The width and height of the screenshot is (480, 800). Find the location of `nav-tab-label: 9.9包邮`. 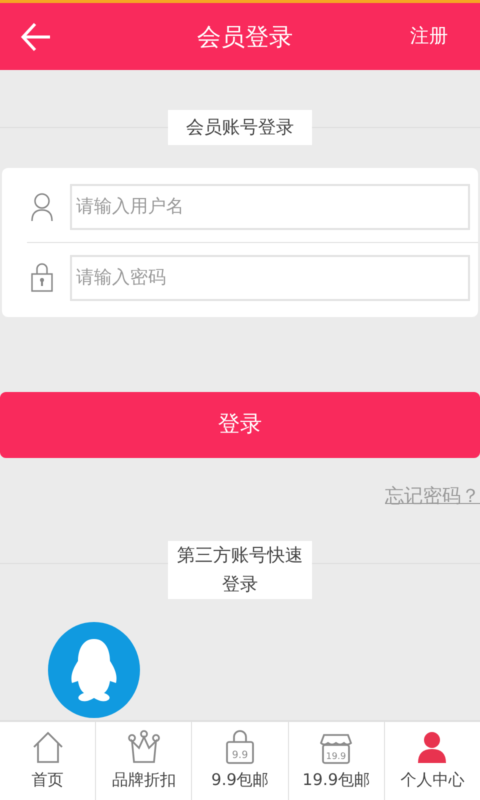

nav-tab-label: 9.9包邮 is located at coordinates (240, 780).